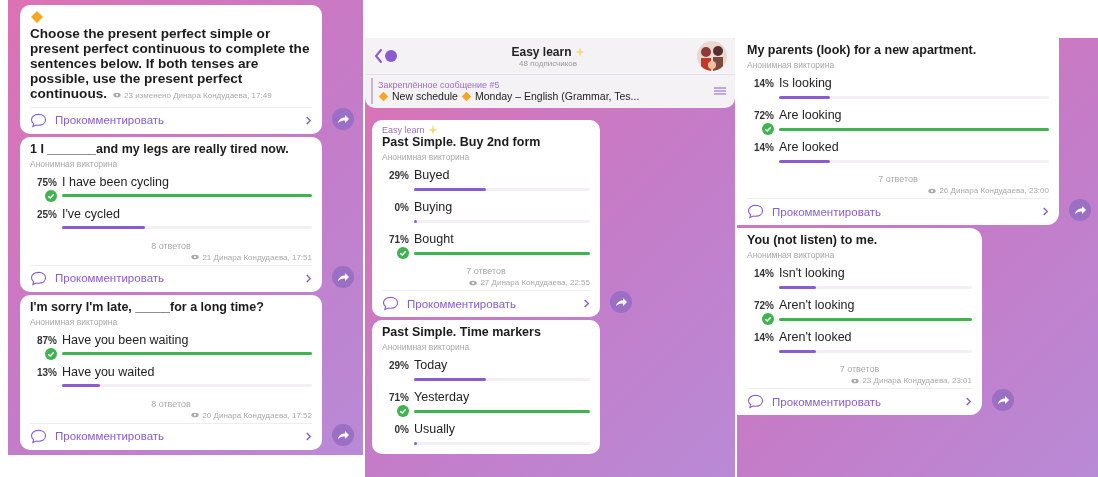 The height and width of the screenshot is (477, 1098). What do you see at coordinates (47, 340) in the screenshot?
I see `poll-percent: 87%` at bounding box center [47, 340].